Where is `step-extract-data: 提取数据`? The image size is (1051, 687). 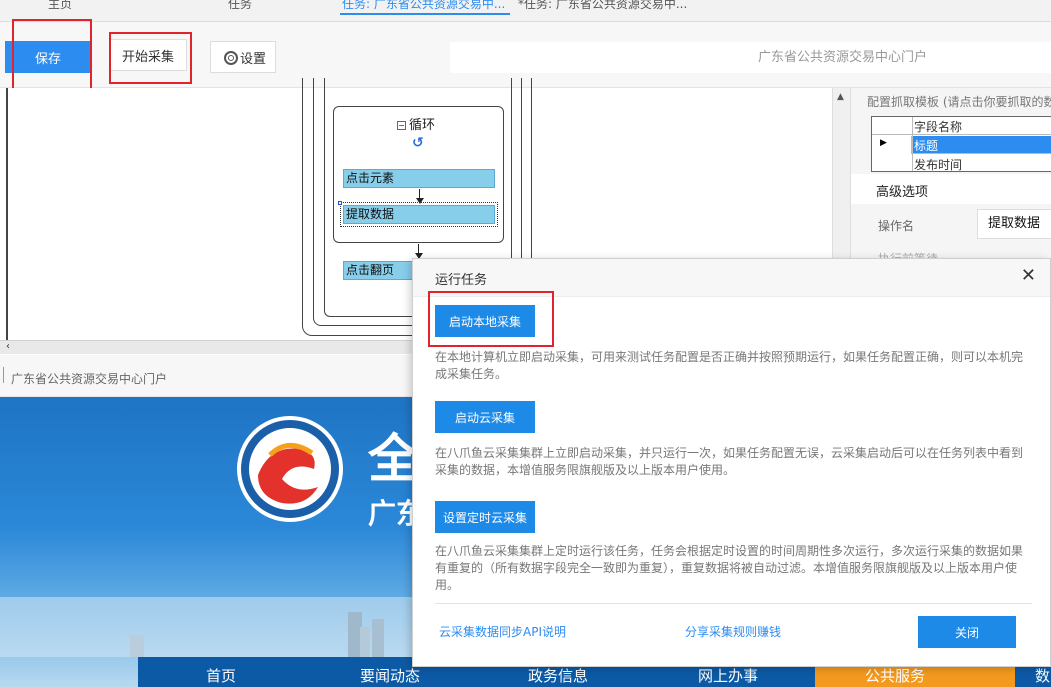
step-extract-data: 提取数据 is located at coordinates (419, 214).